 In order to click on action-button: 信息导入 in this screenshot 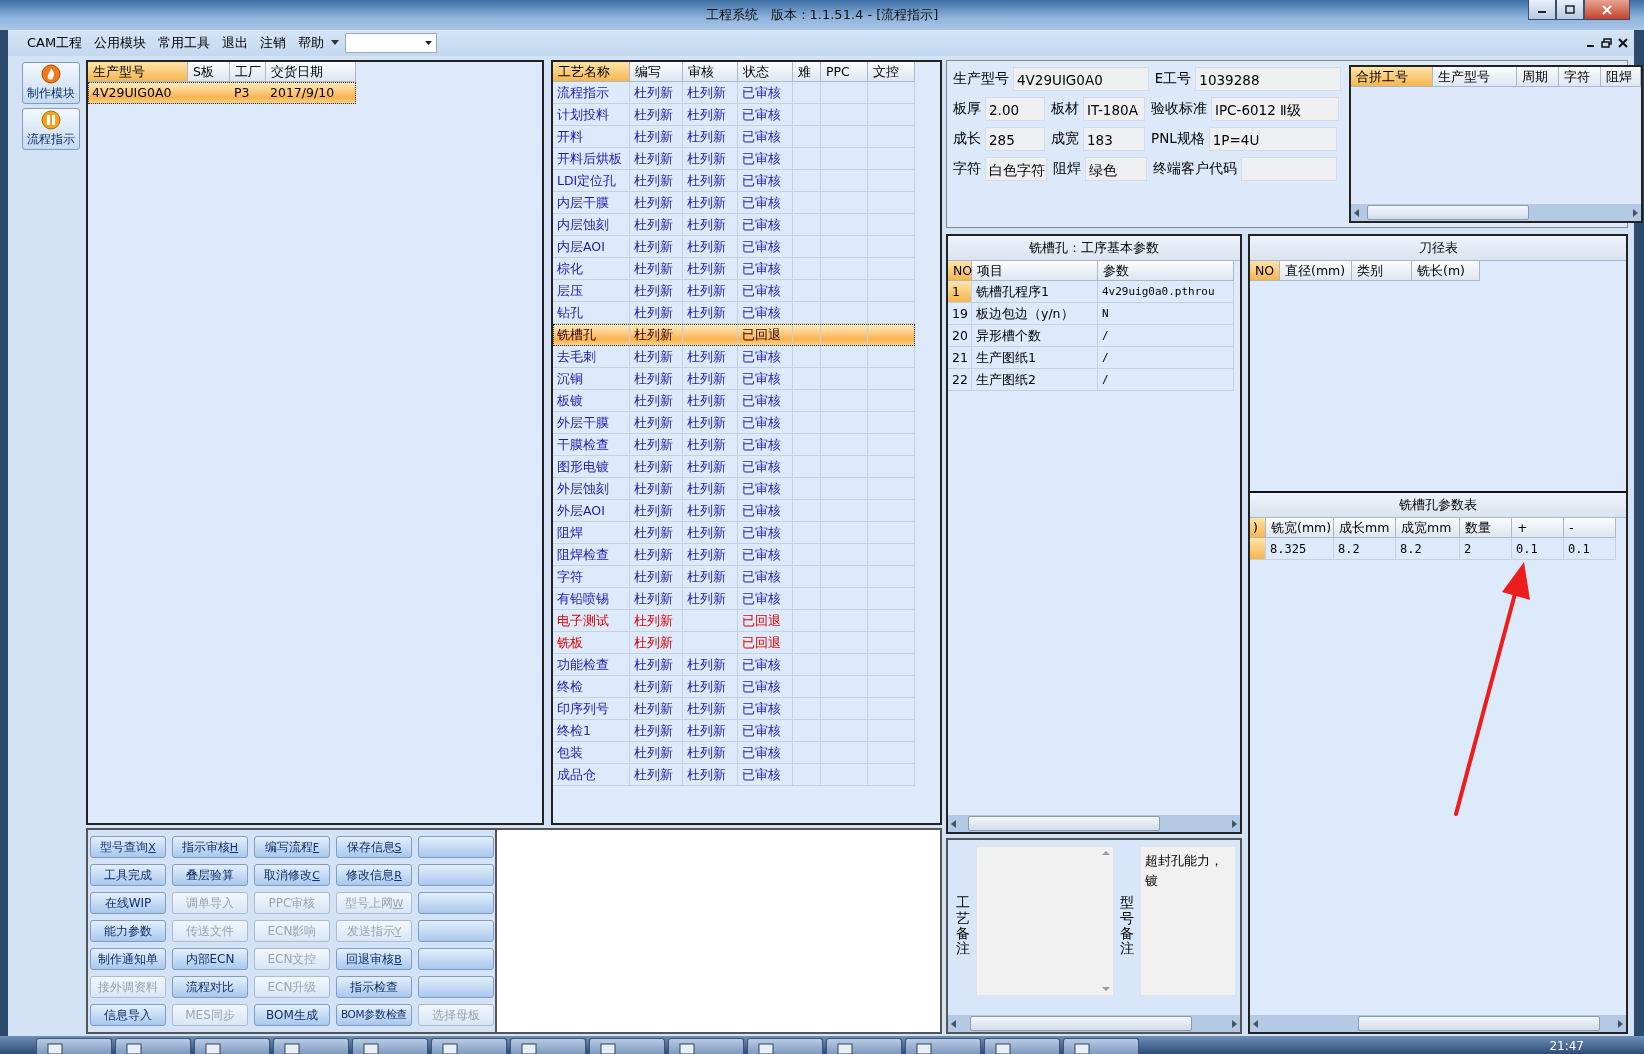, I will do `click(128, 1015)`.